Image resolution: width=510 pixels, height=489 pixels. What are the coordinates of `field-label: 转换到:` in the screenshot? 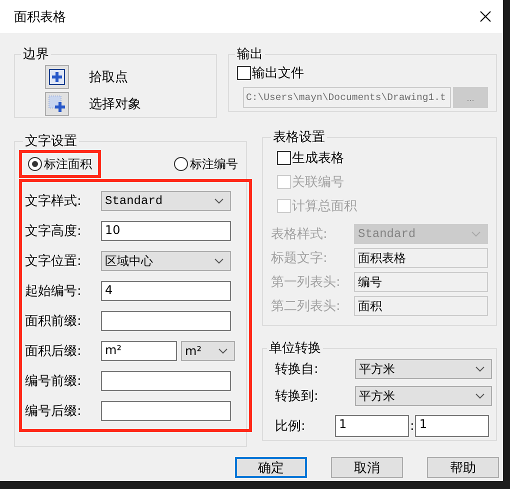 It's located at (297, 396).